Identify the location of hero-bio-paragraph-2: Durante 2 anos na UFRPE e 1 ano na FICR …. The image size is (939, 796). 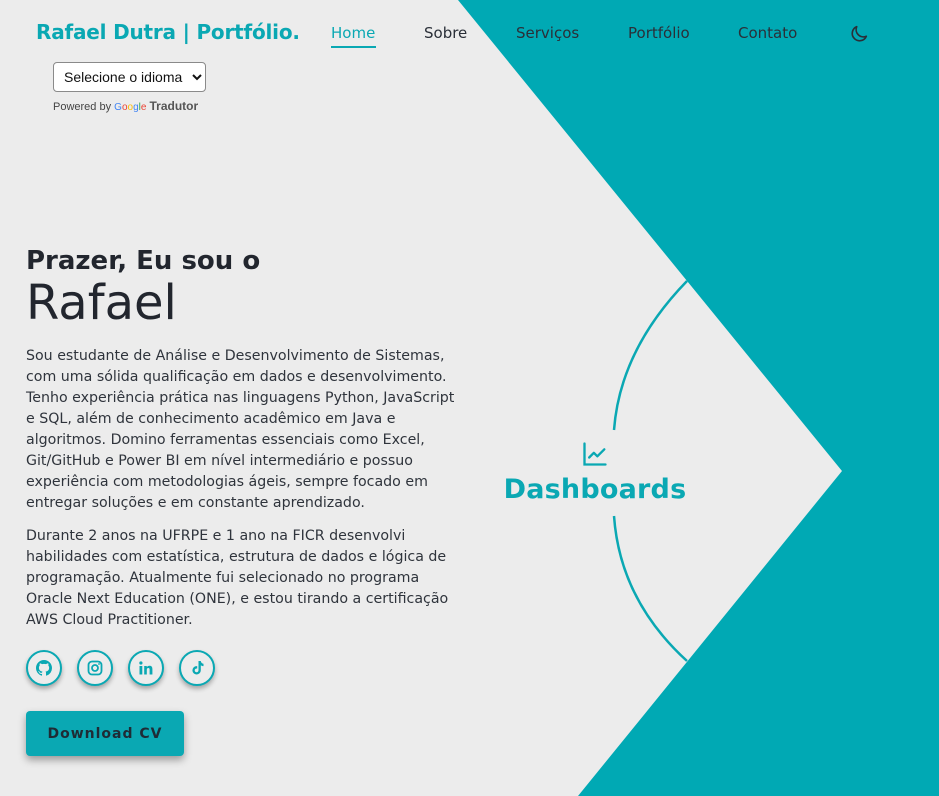
(237, 578).